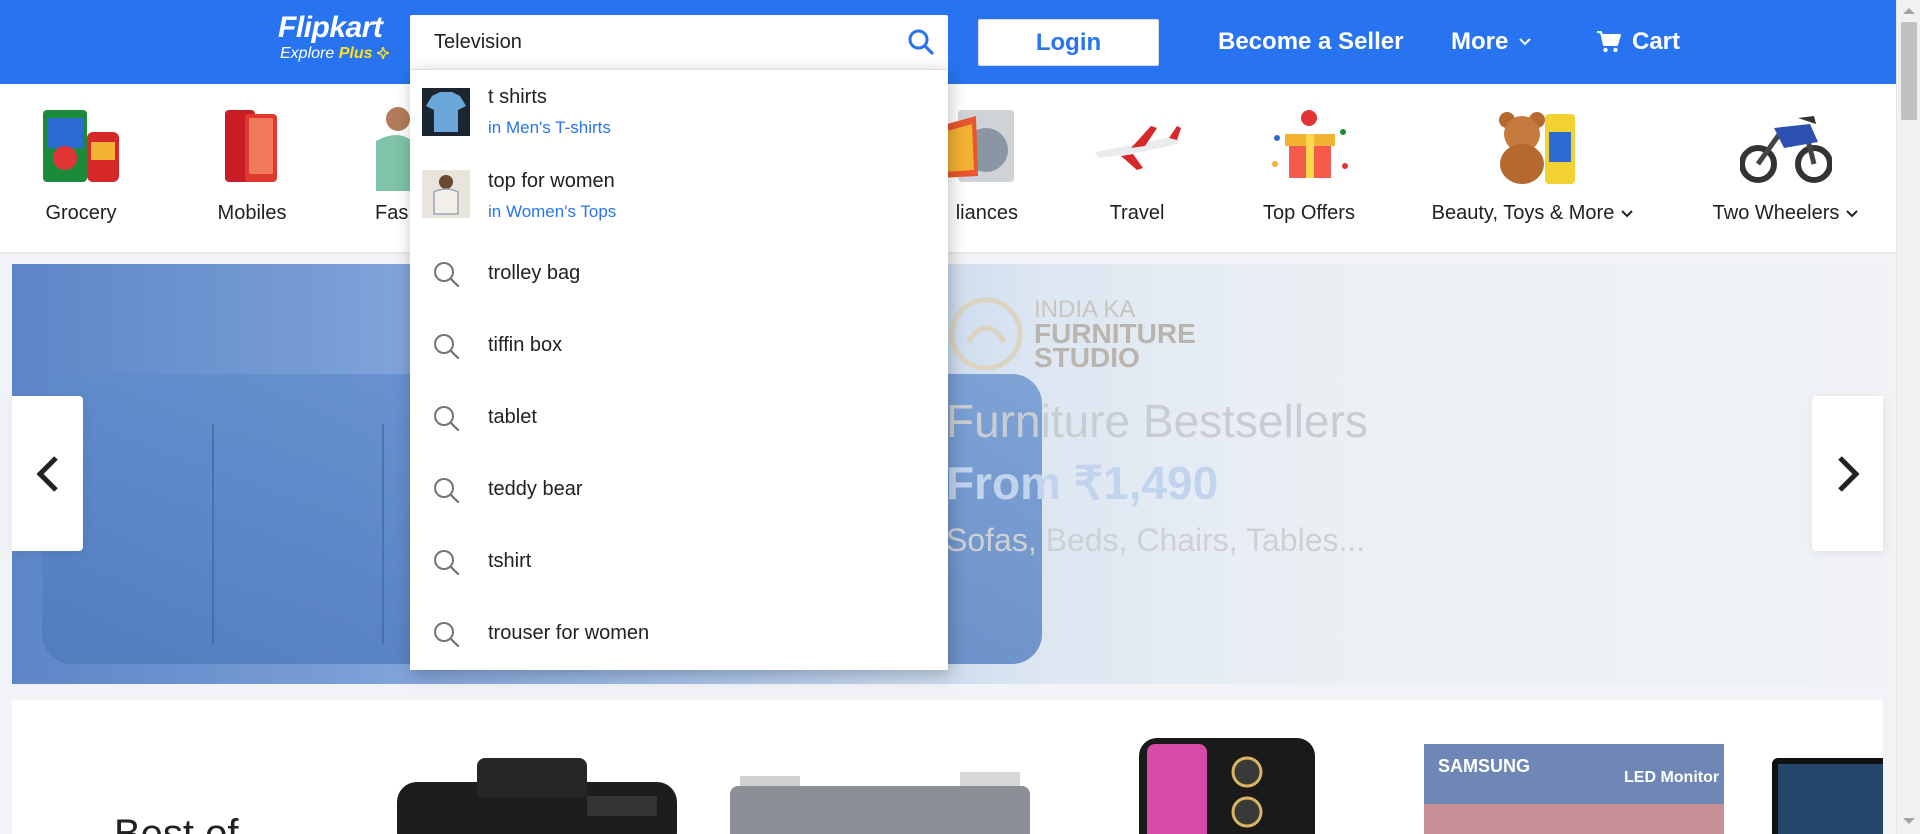 This screenshot has width=1920, height=834. I want to click on carousel-next-button, so click(1847, 473).